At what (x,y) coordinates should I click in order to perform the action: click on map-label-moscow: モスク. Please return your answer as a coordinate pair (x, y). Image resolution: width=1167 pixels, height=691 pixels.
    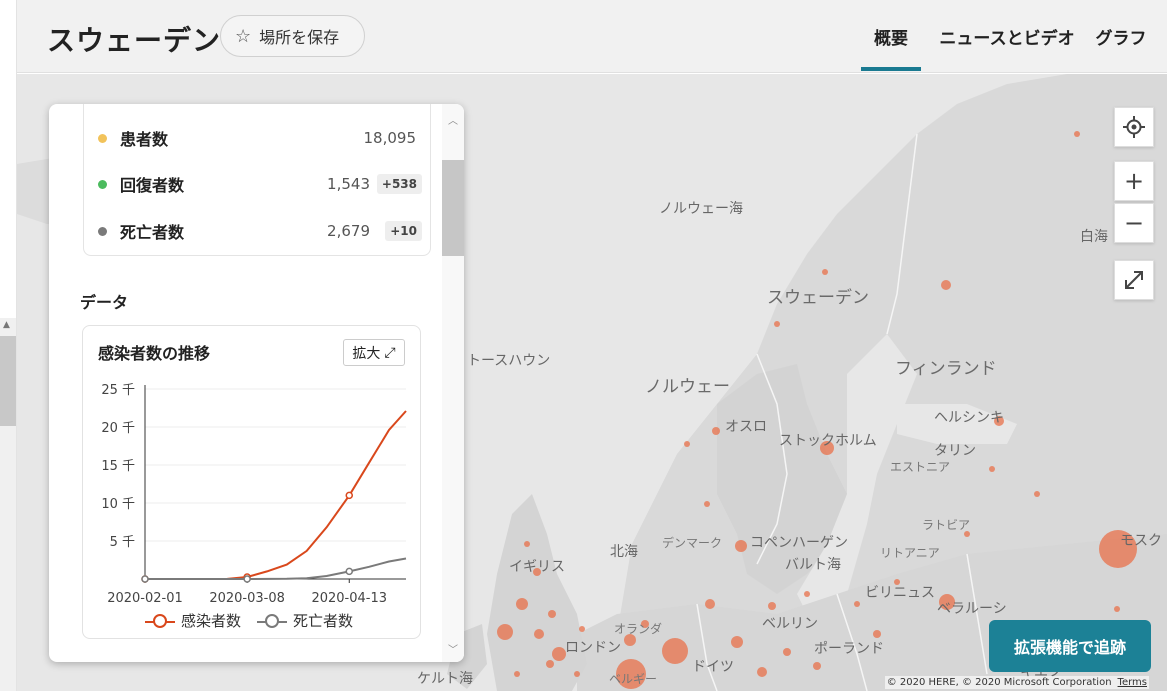
    Looking at the image, I should click on (1141, 541).